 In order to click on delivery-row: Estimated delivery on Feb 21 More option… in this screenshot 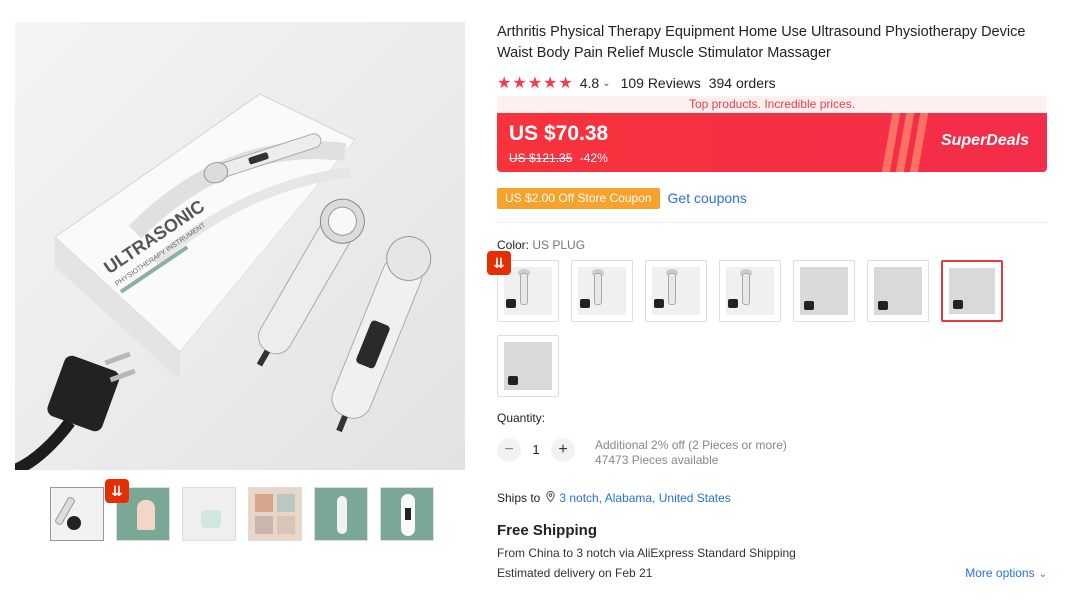, I will do `click(772, 573)`.